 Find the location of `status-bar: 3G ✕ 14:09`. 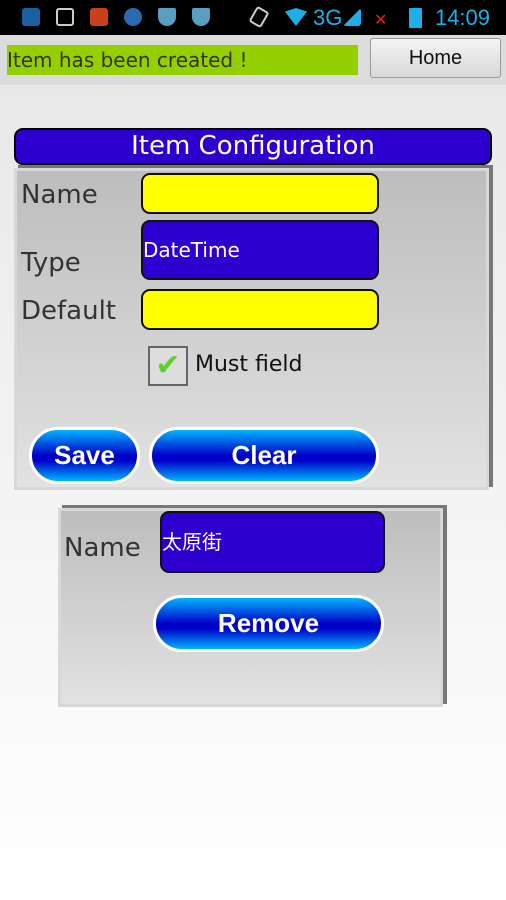

status-bar: 3G ✕ 14:09 is located at coordinates (253, 17).